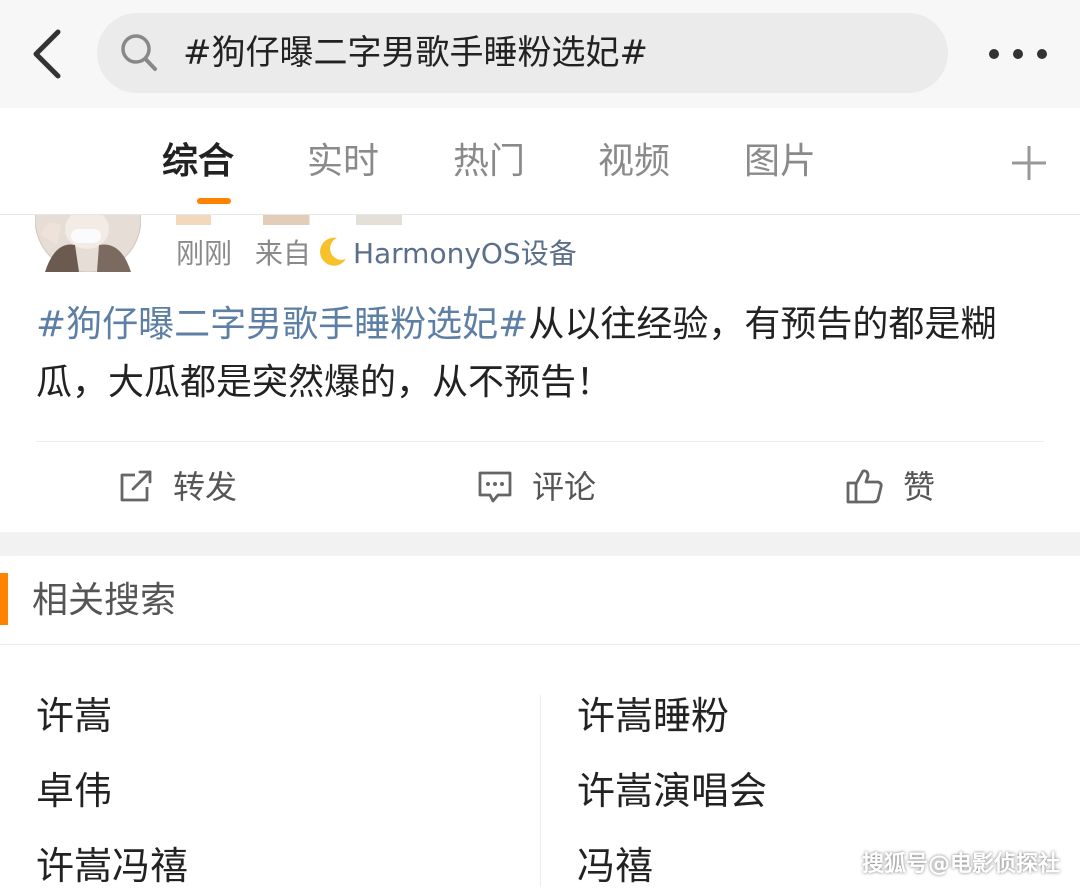  I want to click on related-divider, so click(540, 644).